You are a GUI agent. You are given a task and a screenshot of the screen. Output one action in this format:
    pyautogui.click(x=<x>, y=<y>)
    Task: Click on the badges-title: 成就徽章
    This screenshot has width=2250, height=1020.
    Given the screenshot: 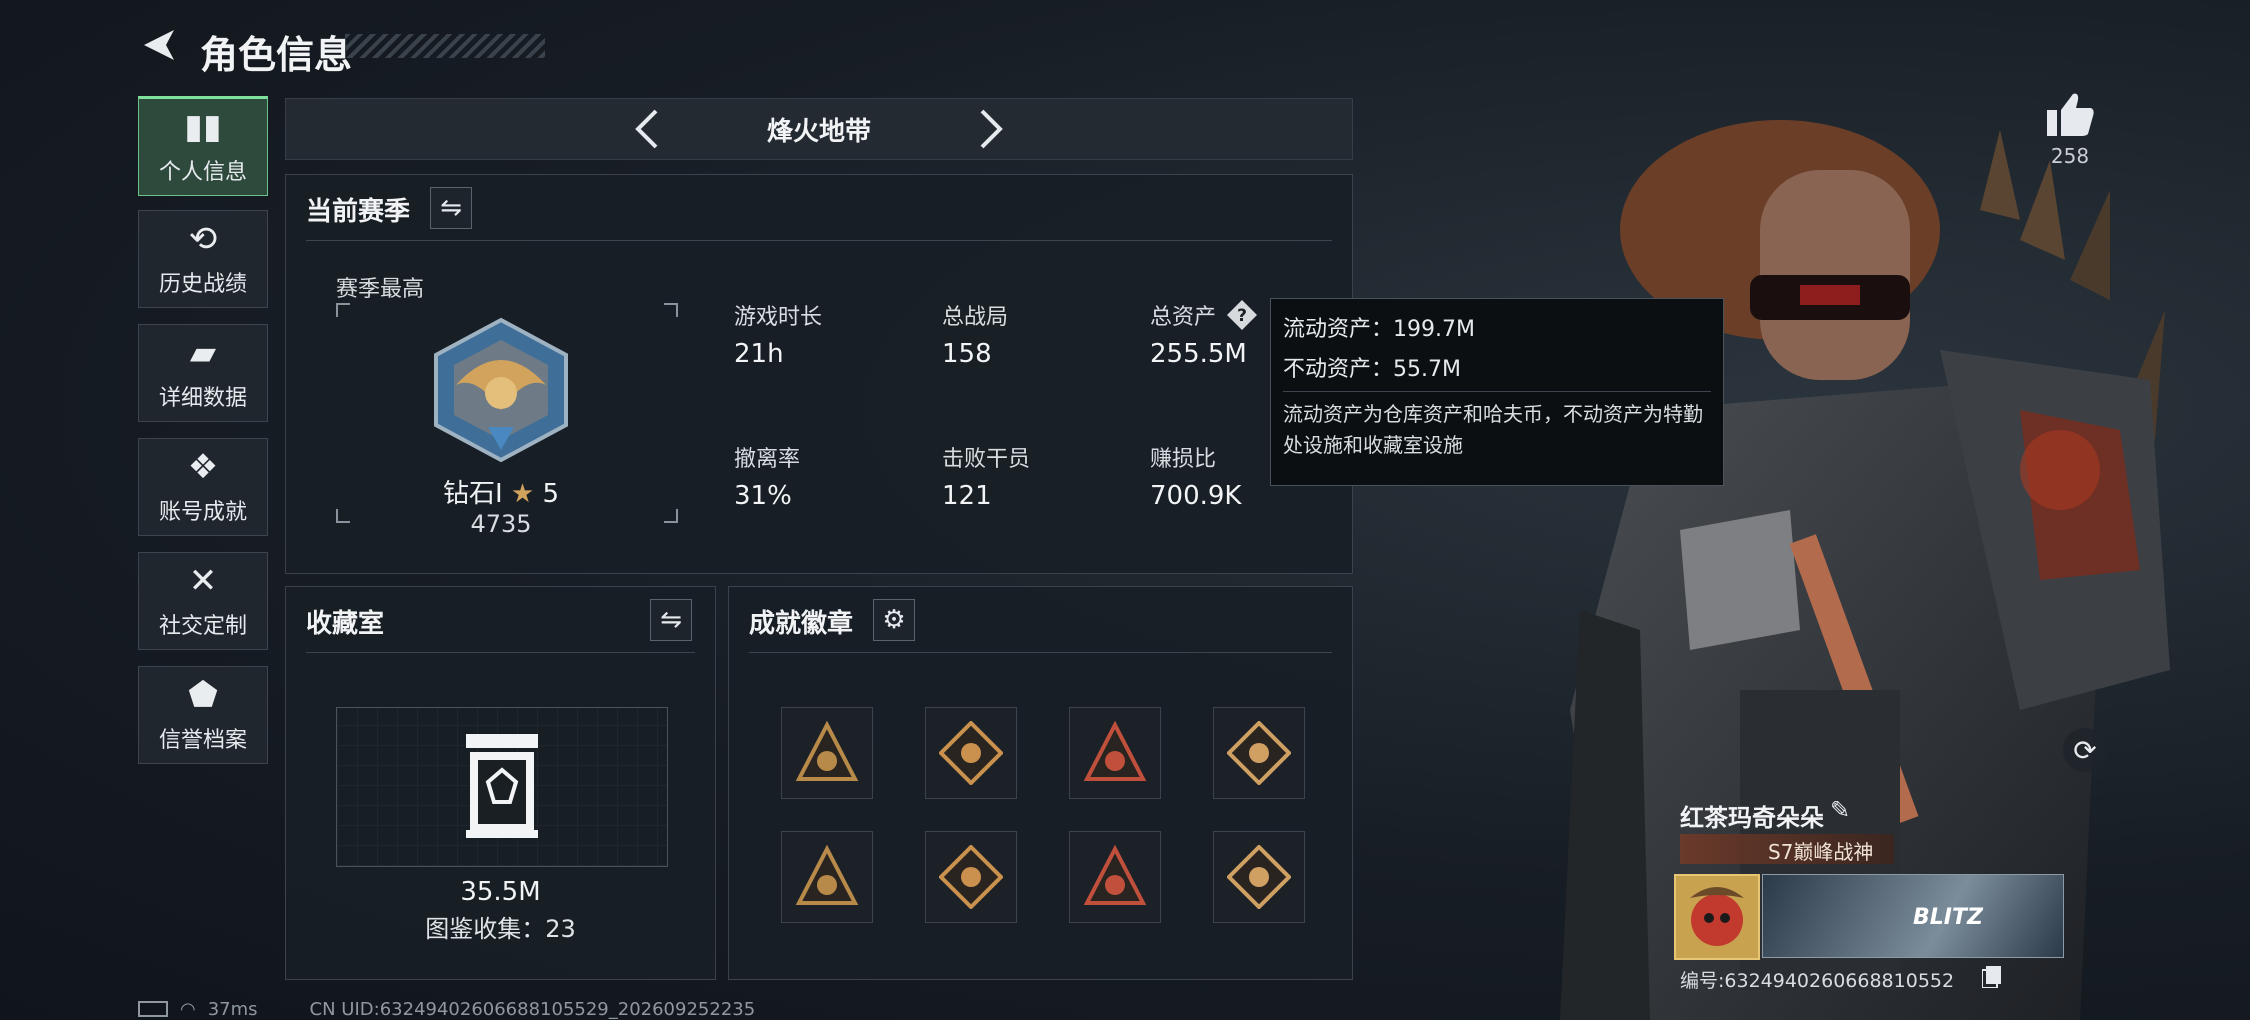 What is the action you would take?
    pyautogui.click(x=801, y=624)
    